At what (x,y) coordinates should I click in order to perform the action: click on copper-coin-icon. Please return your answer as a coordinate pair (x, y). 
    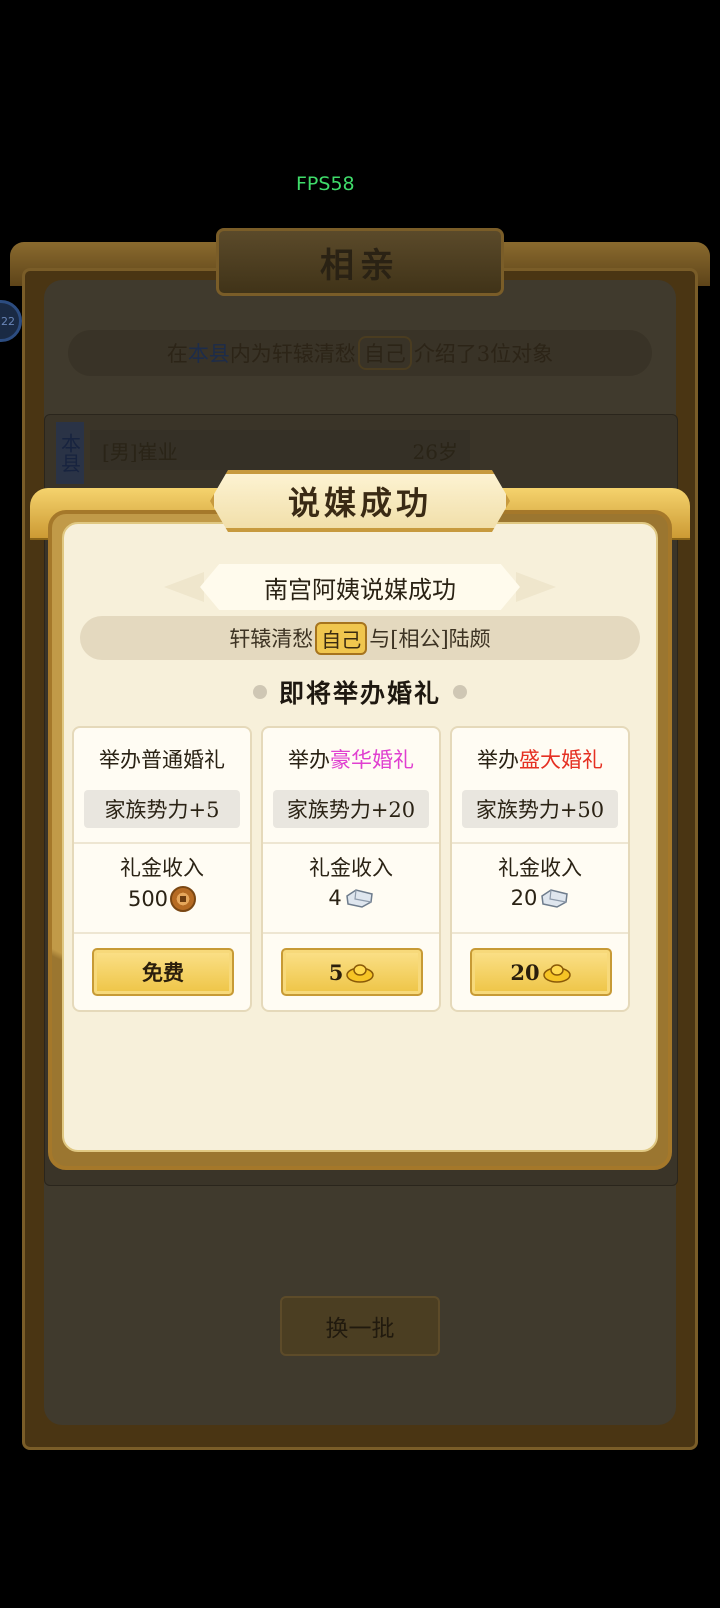
    Looking at the image, I should click on (183, 899).